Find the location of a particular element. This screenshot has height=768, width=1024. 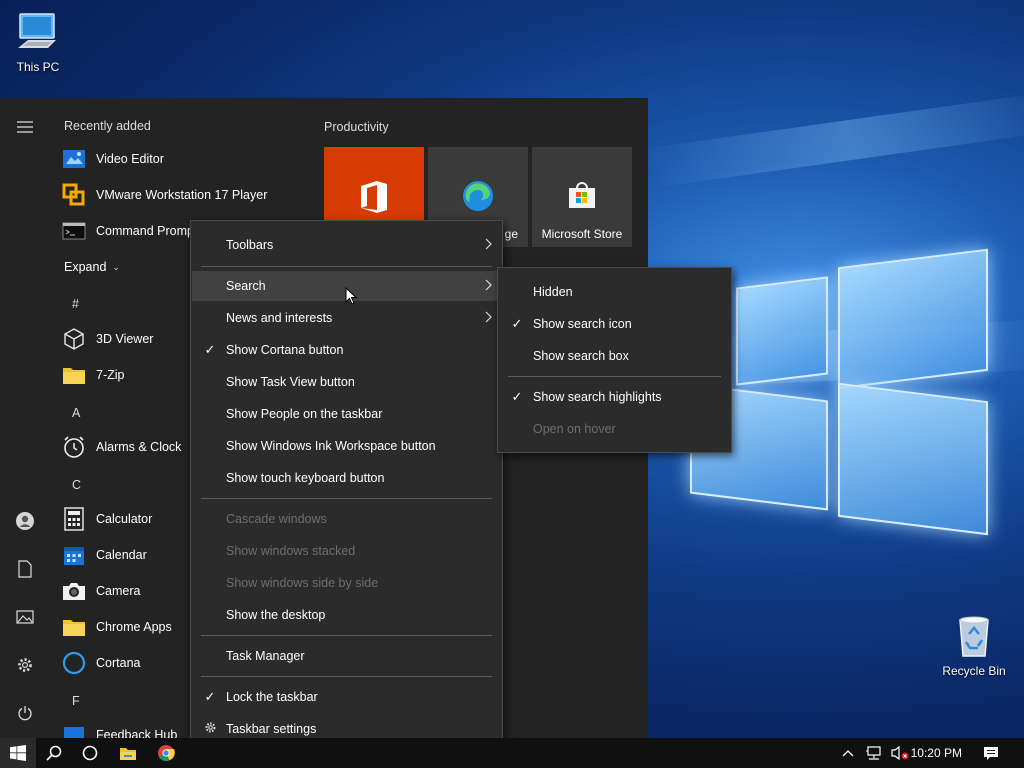

menu-item-show-windows-stacked: Show windows stacked is located at coordinates (291, 551).